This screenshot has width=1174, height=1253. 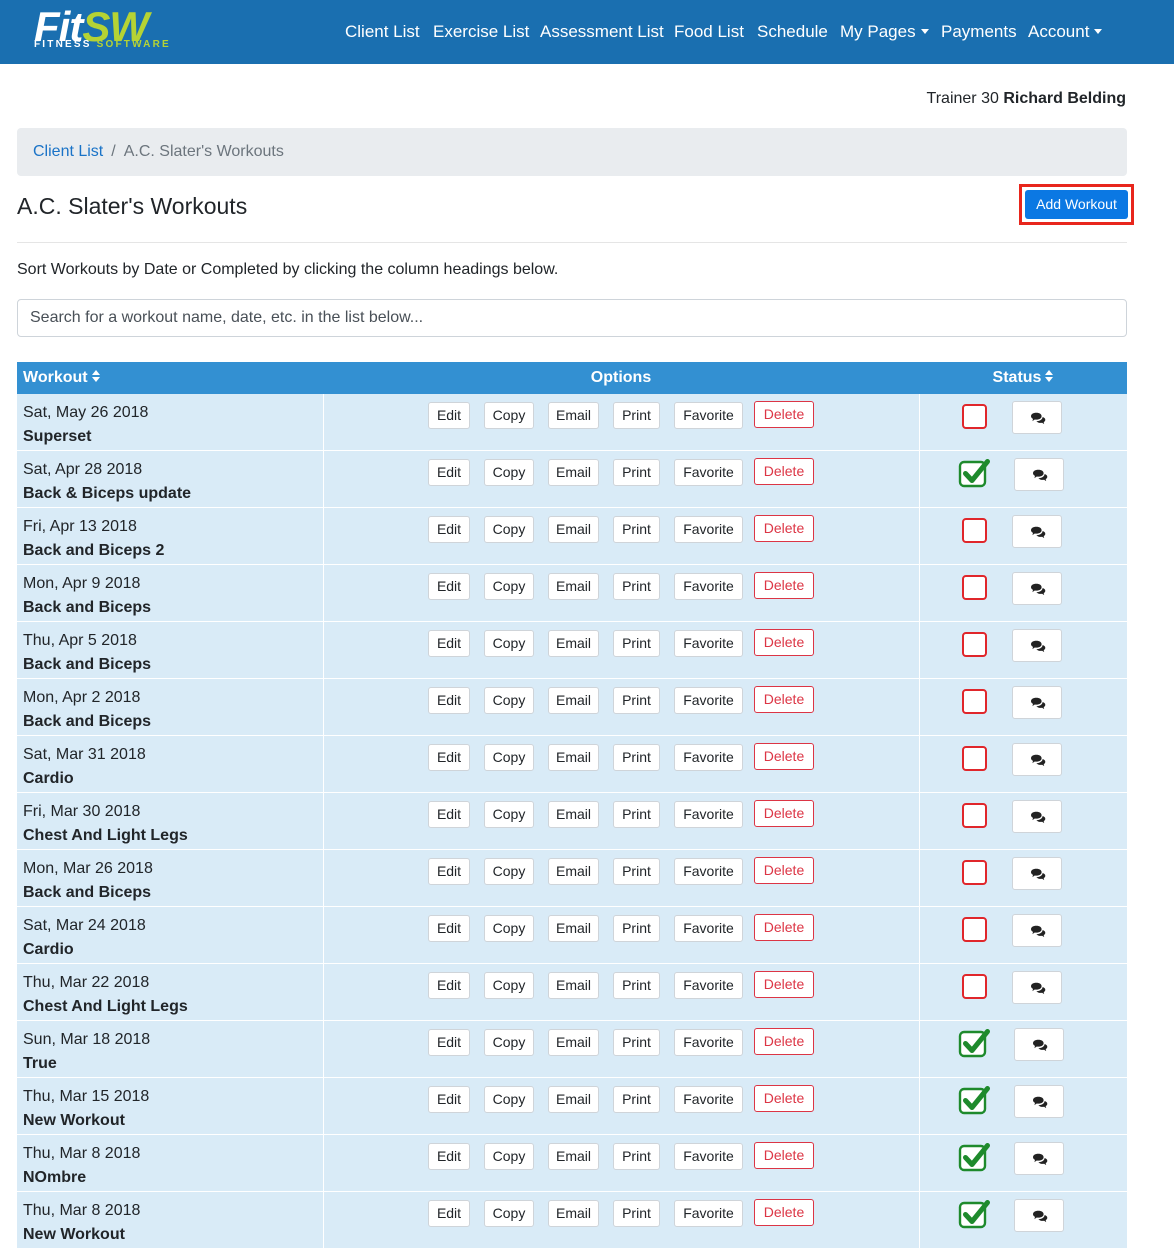 I want to click on workout-name: Back & Biceps update, so click(x=107, y=494).